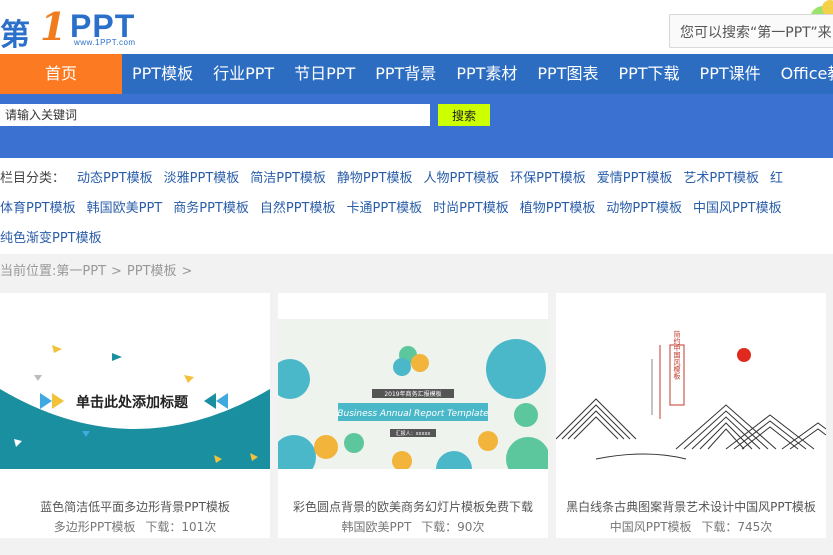  Describe the element at coordinates (737, 209) in the screenshot. I see `category-link: 中国风PPT模板` at that location.